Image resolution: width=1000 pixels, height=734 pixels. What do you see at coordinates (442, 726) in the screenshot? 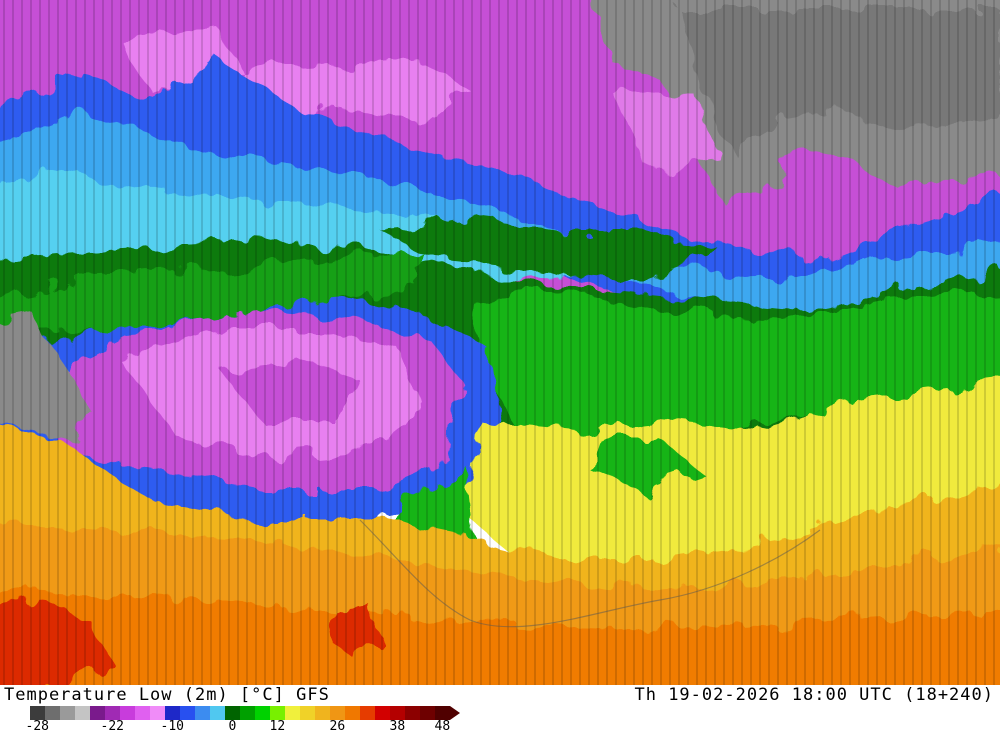
I see `colorbar-tick-label: 48` at bounding box center [442, 726].